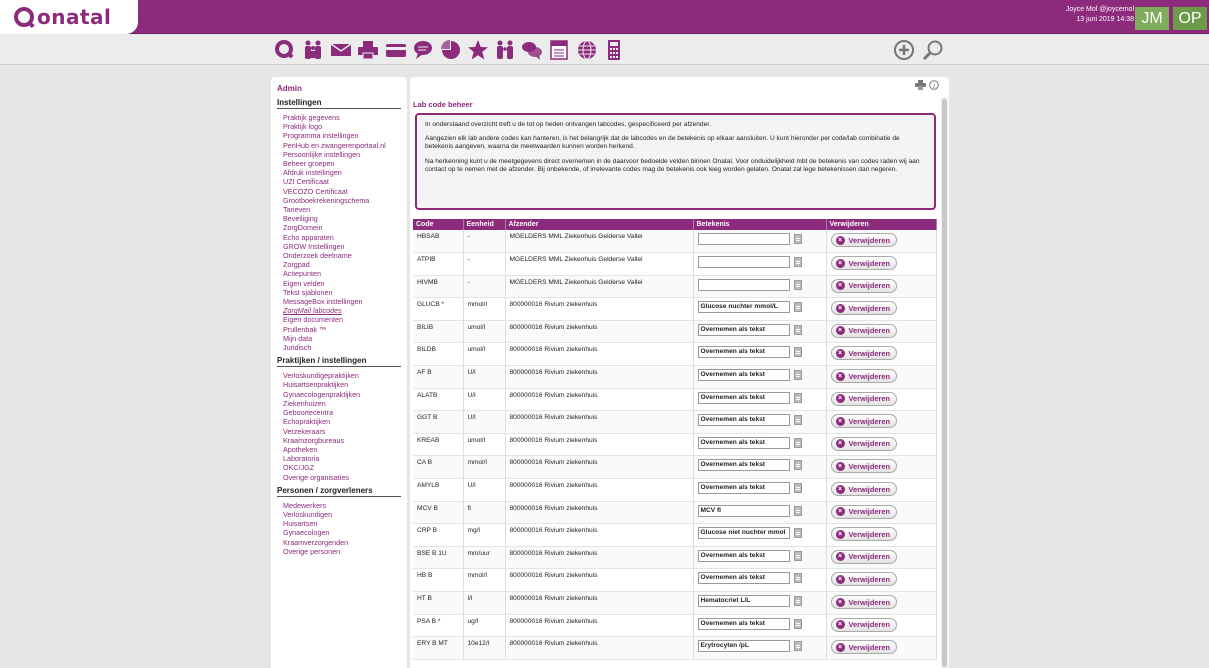  I want to click on sidebar-link: Praktijk logo, so click(342, 126).